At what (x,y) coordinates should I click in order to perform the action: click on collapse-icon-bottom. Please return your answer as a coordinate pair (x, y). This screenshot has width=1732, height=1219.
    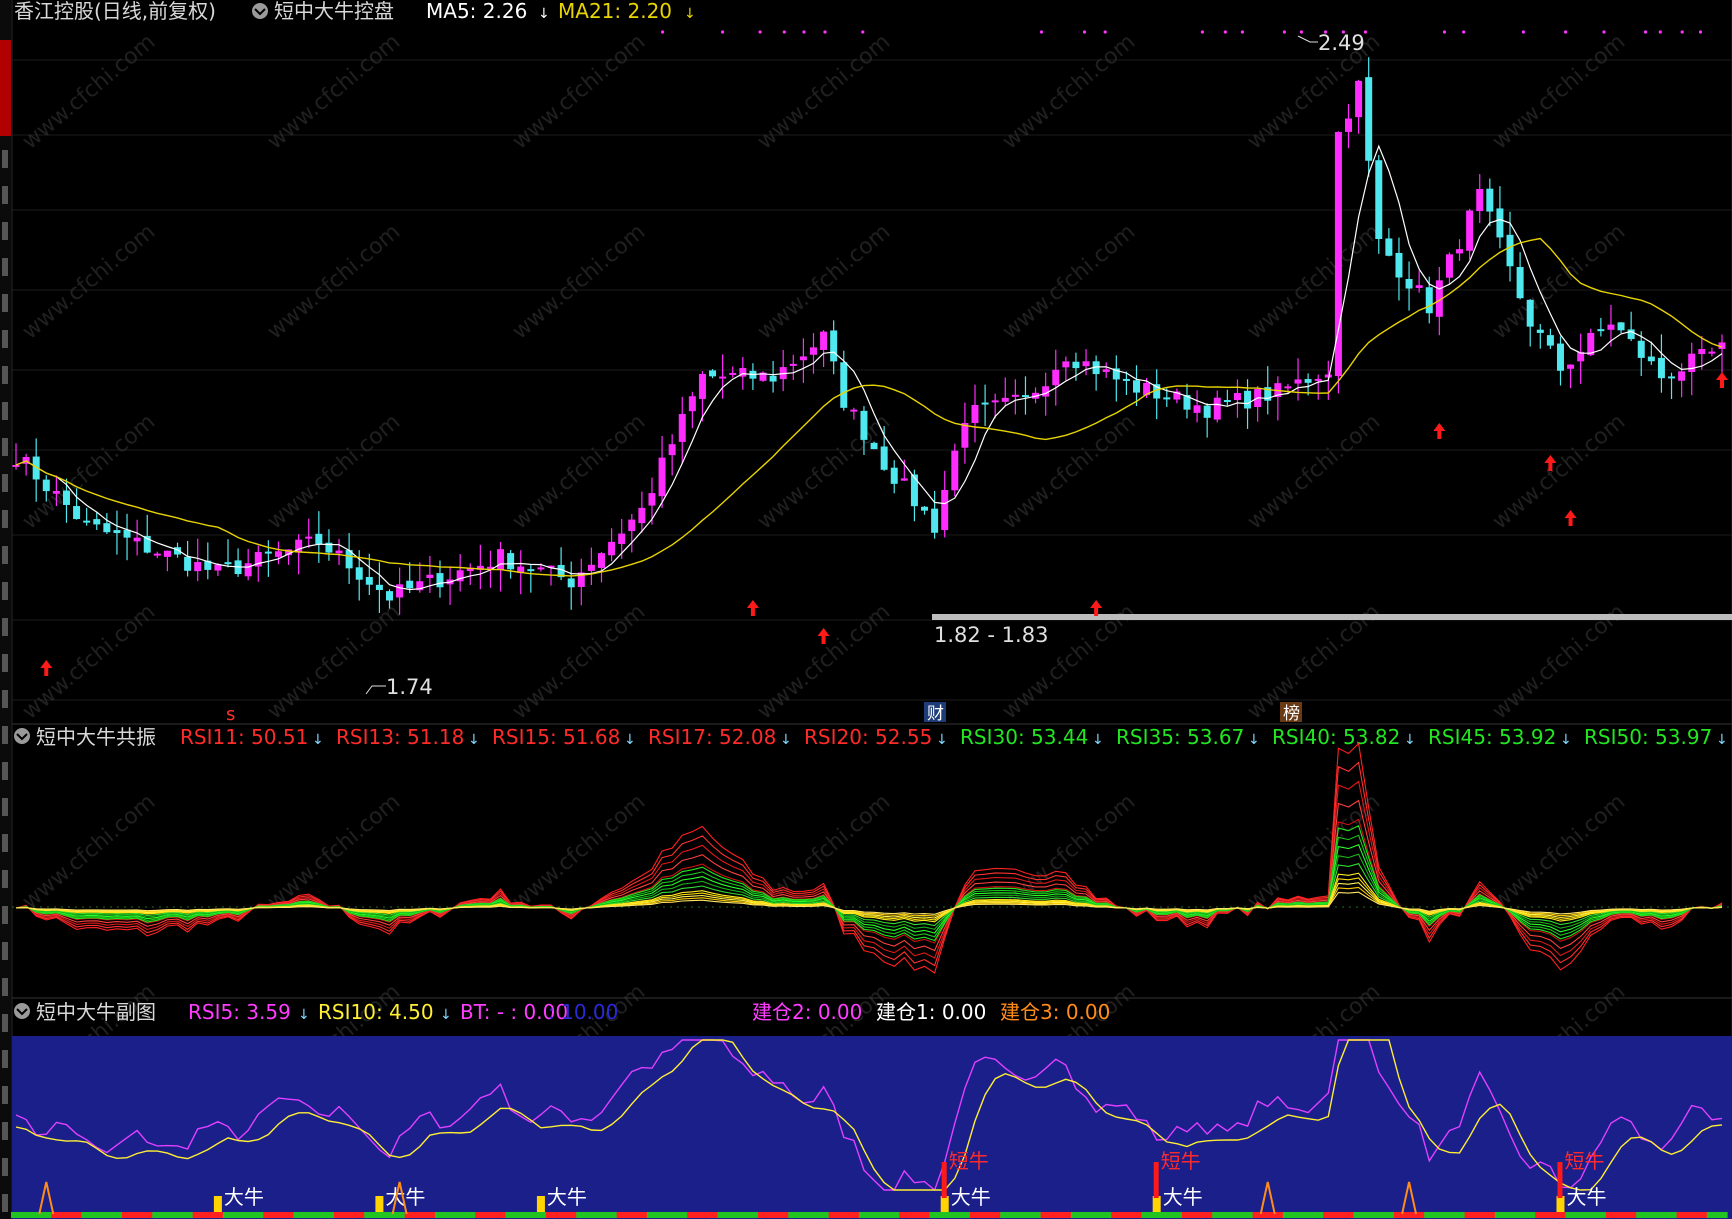
    Looking at the image, I should click on (22, 1011).